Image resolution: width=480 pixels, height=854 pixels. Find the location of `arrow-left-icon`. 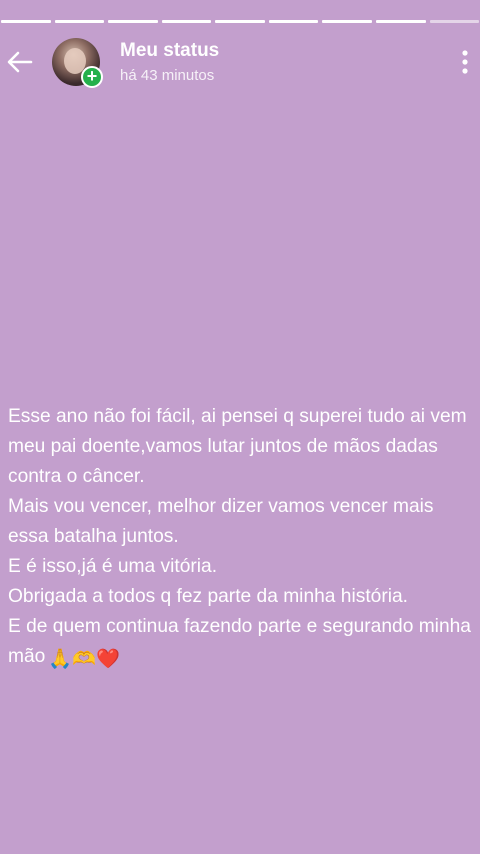

arrow-left-icon is located at coordinates (20, 62).